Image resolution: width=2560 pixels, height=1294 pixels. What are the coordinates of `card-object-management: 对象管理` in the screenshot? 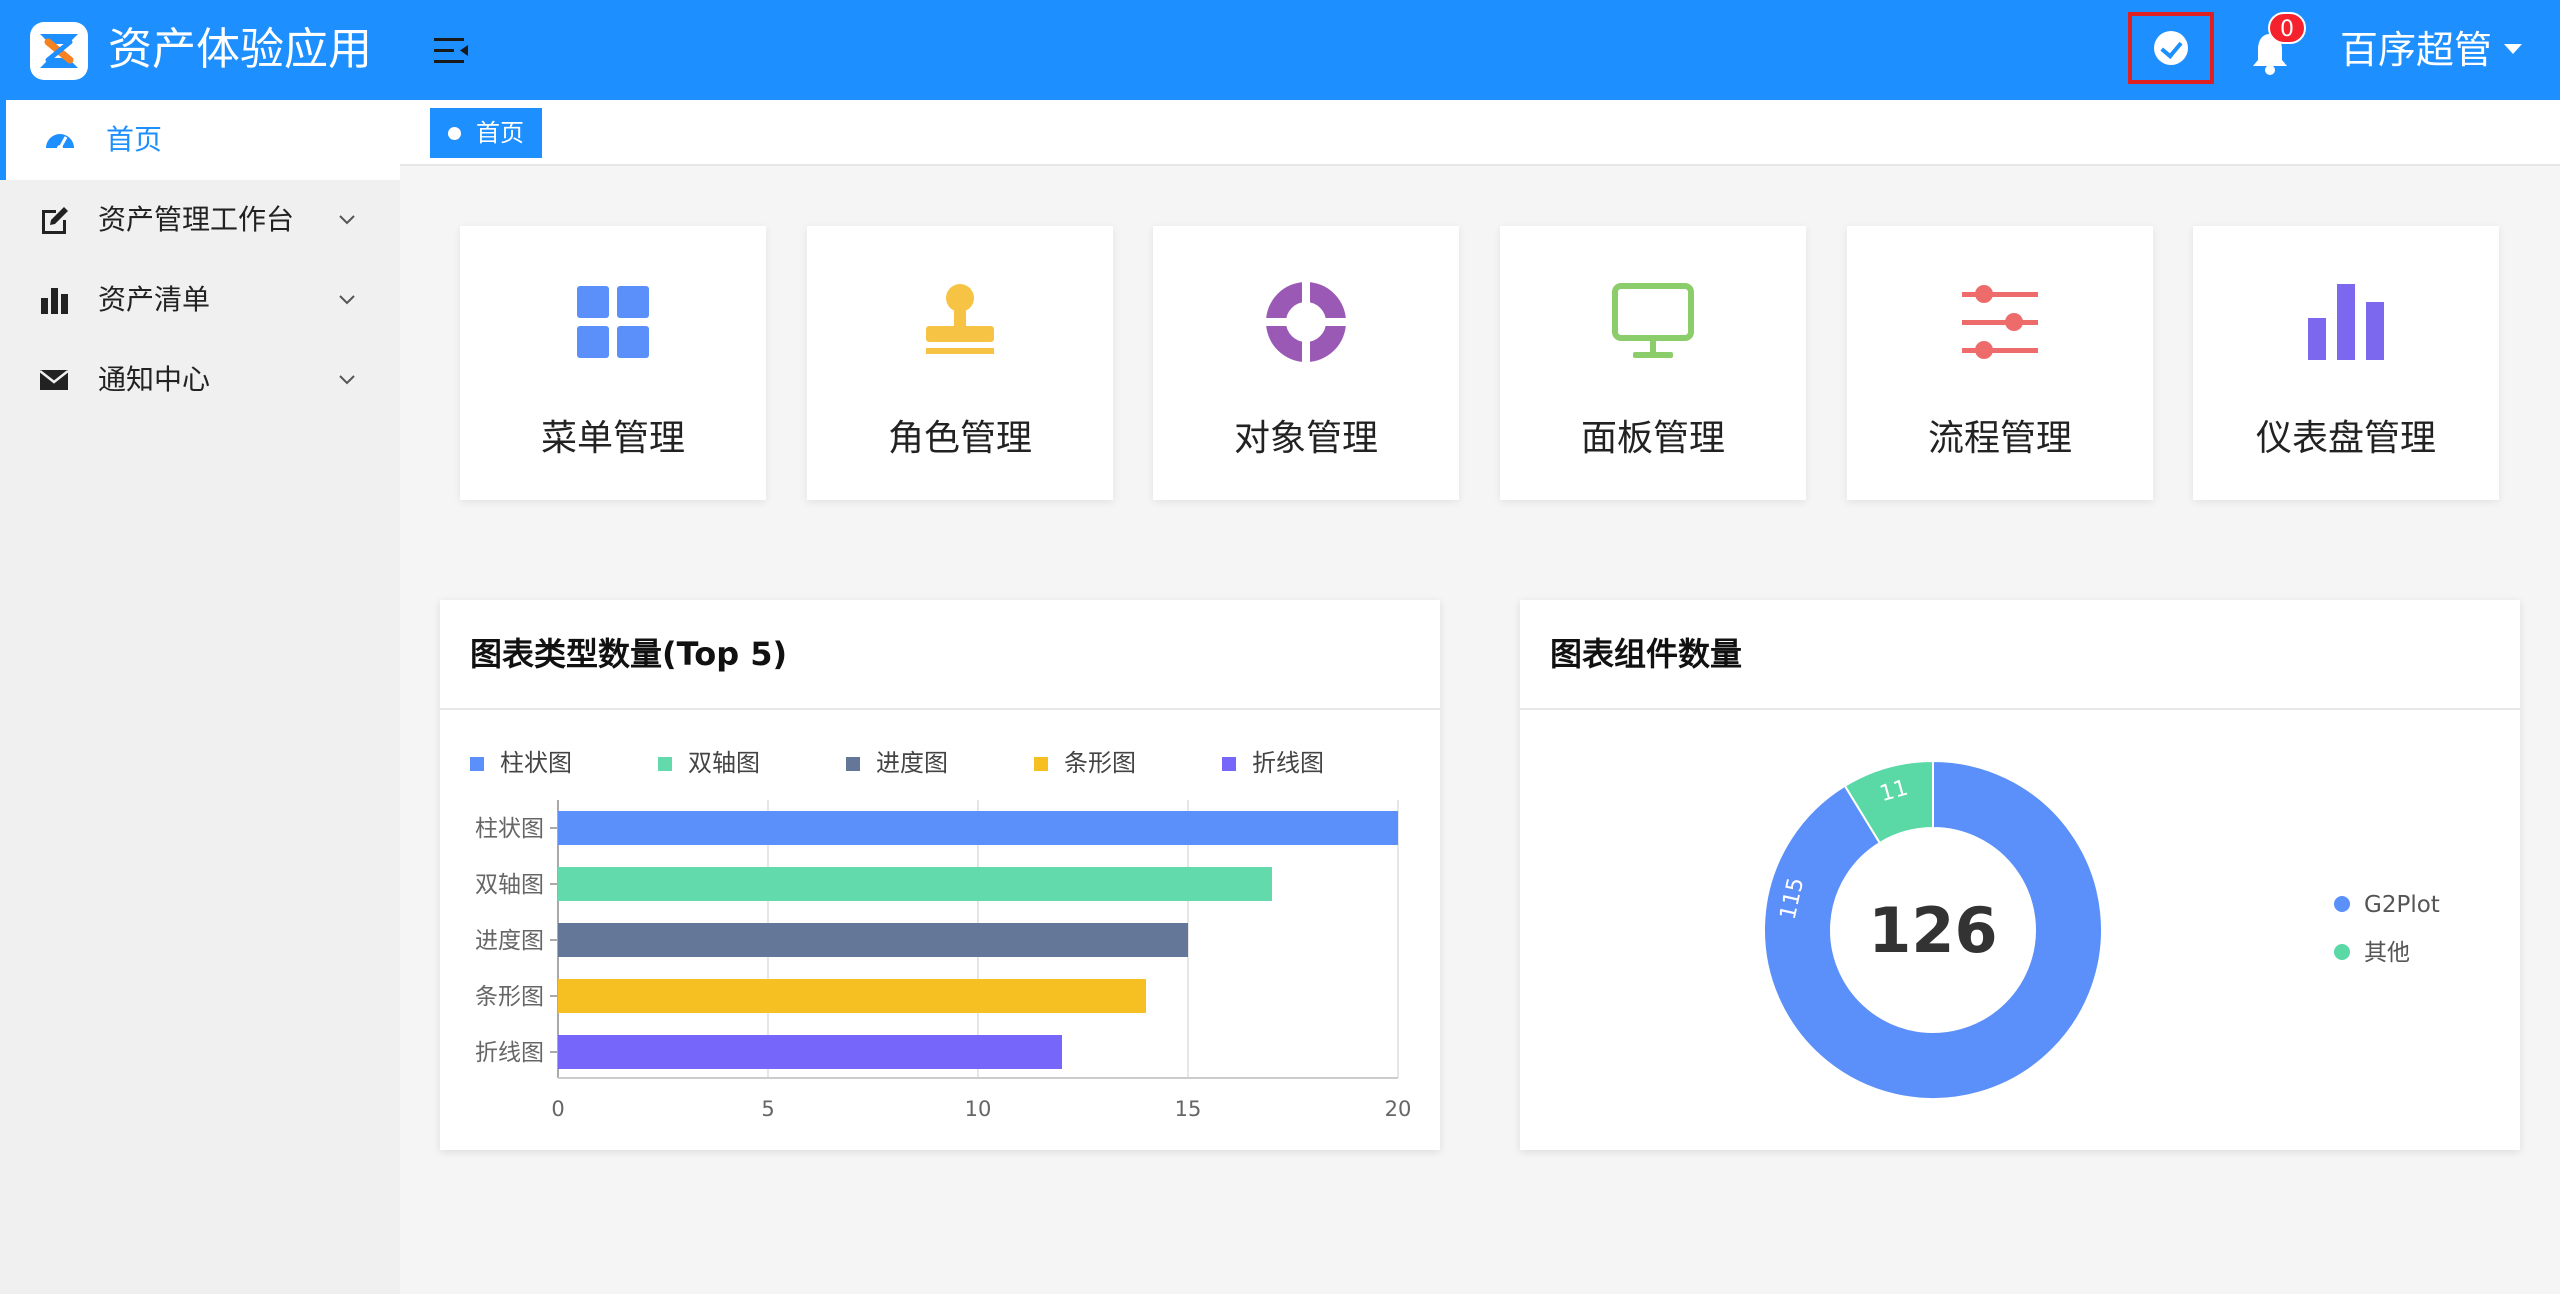 It's located at (1306, 363).